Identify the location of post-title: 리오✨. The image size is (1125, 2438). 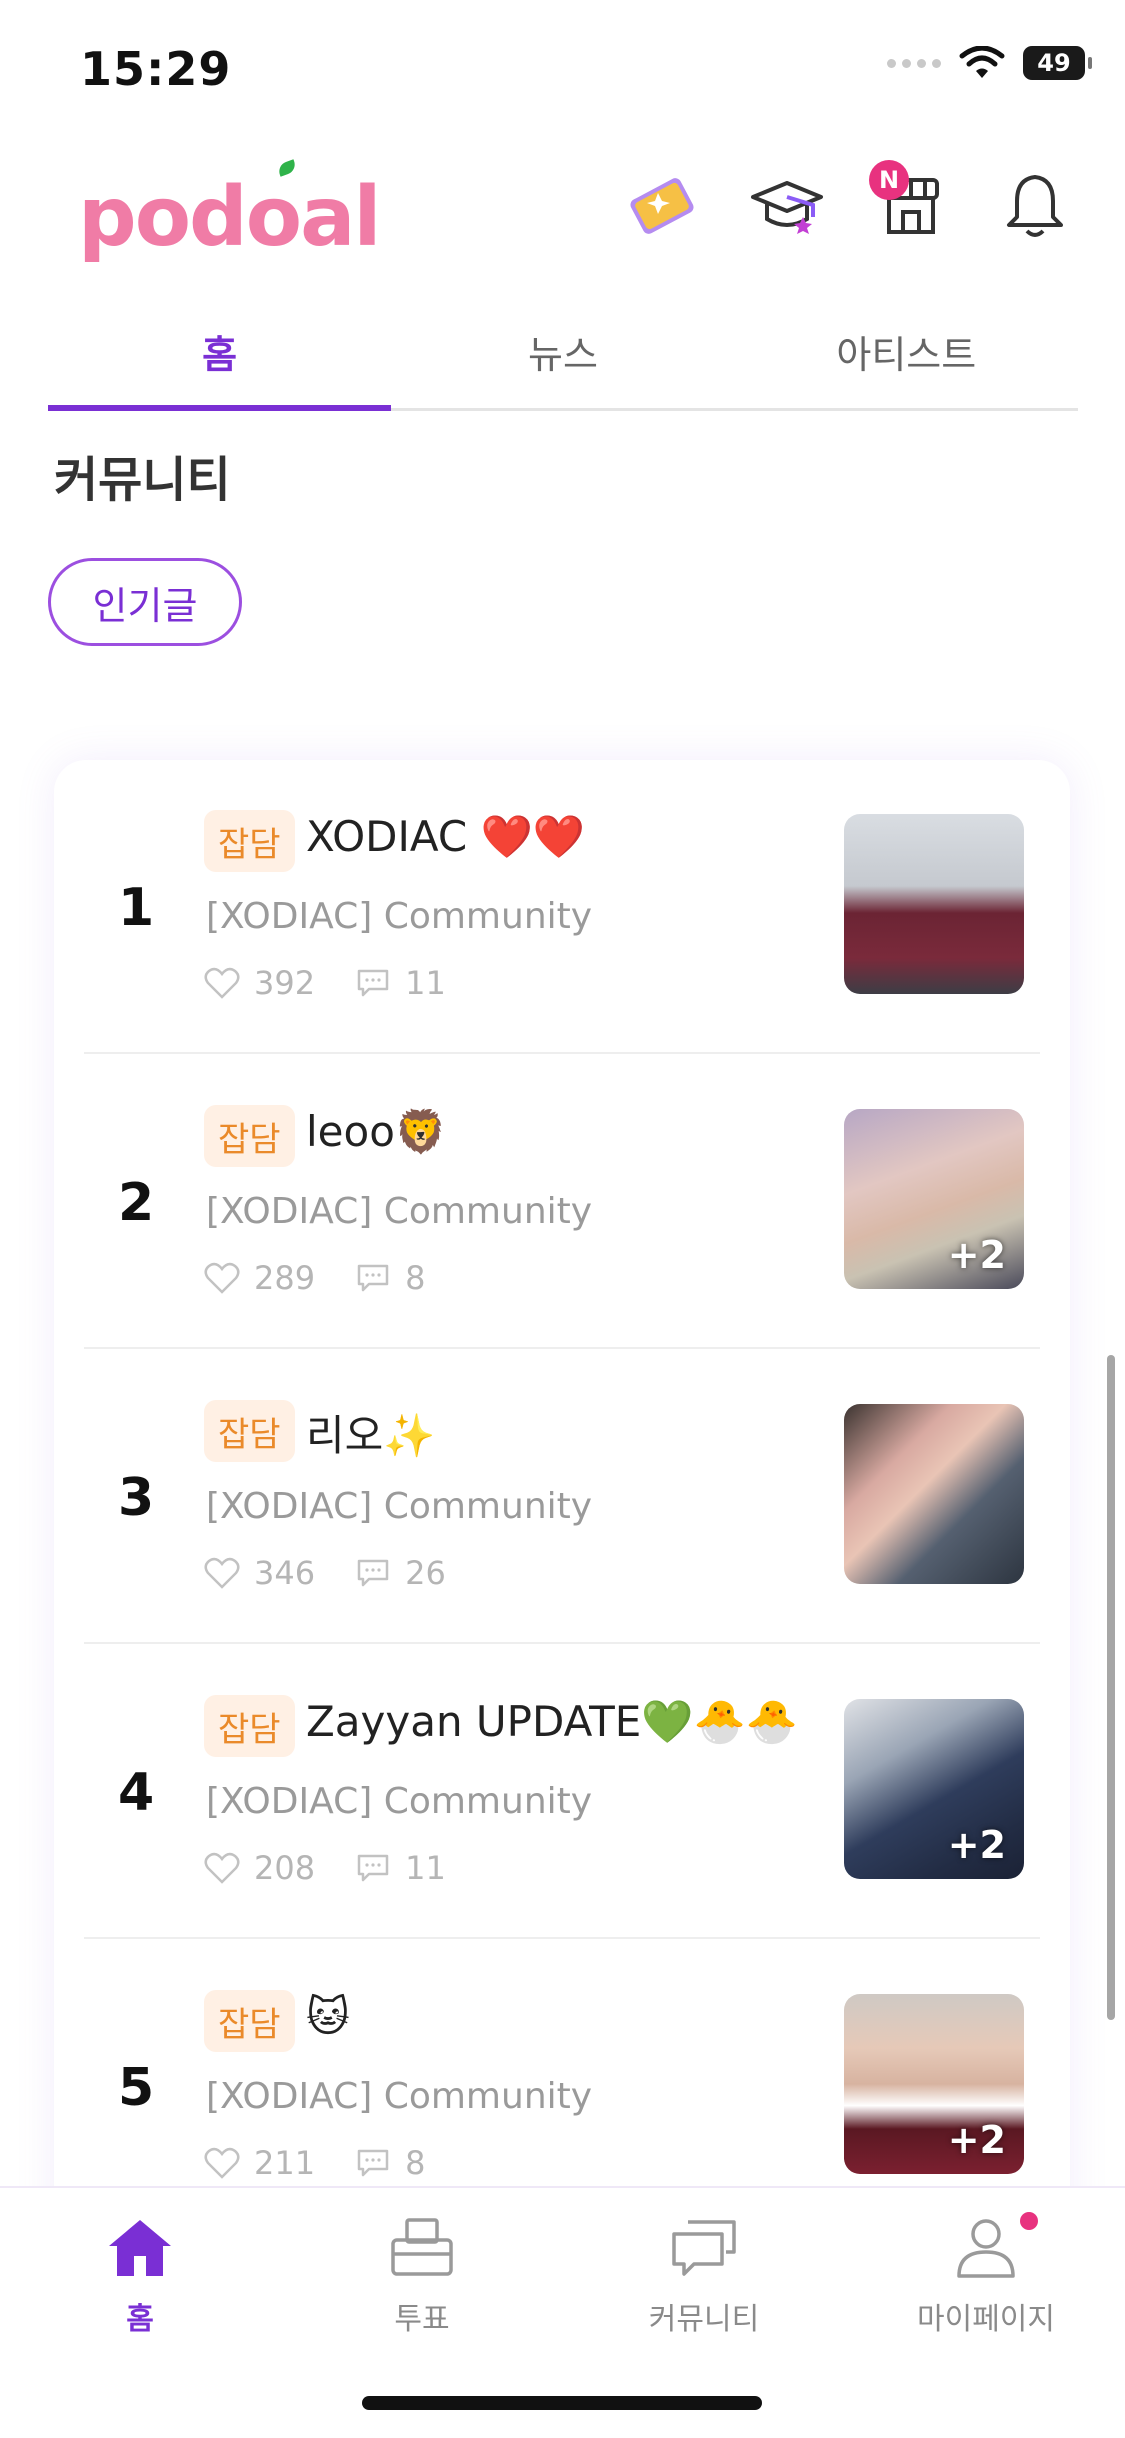
(371, 1435).